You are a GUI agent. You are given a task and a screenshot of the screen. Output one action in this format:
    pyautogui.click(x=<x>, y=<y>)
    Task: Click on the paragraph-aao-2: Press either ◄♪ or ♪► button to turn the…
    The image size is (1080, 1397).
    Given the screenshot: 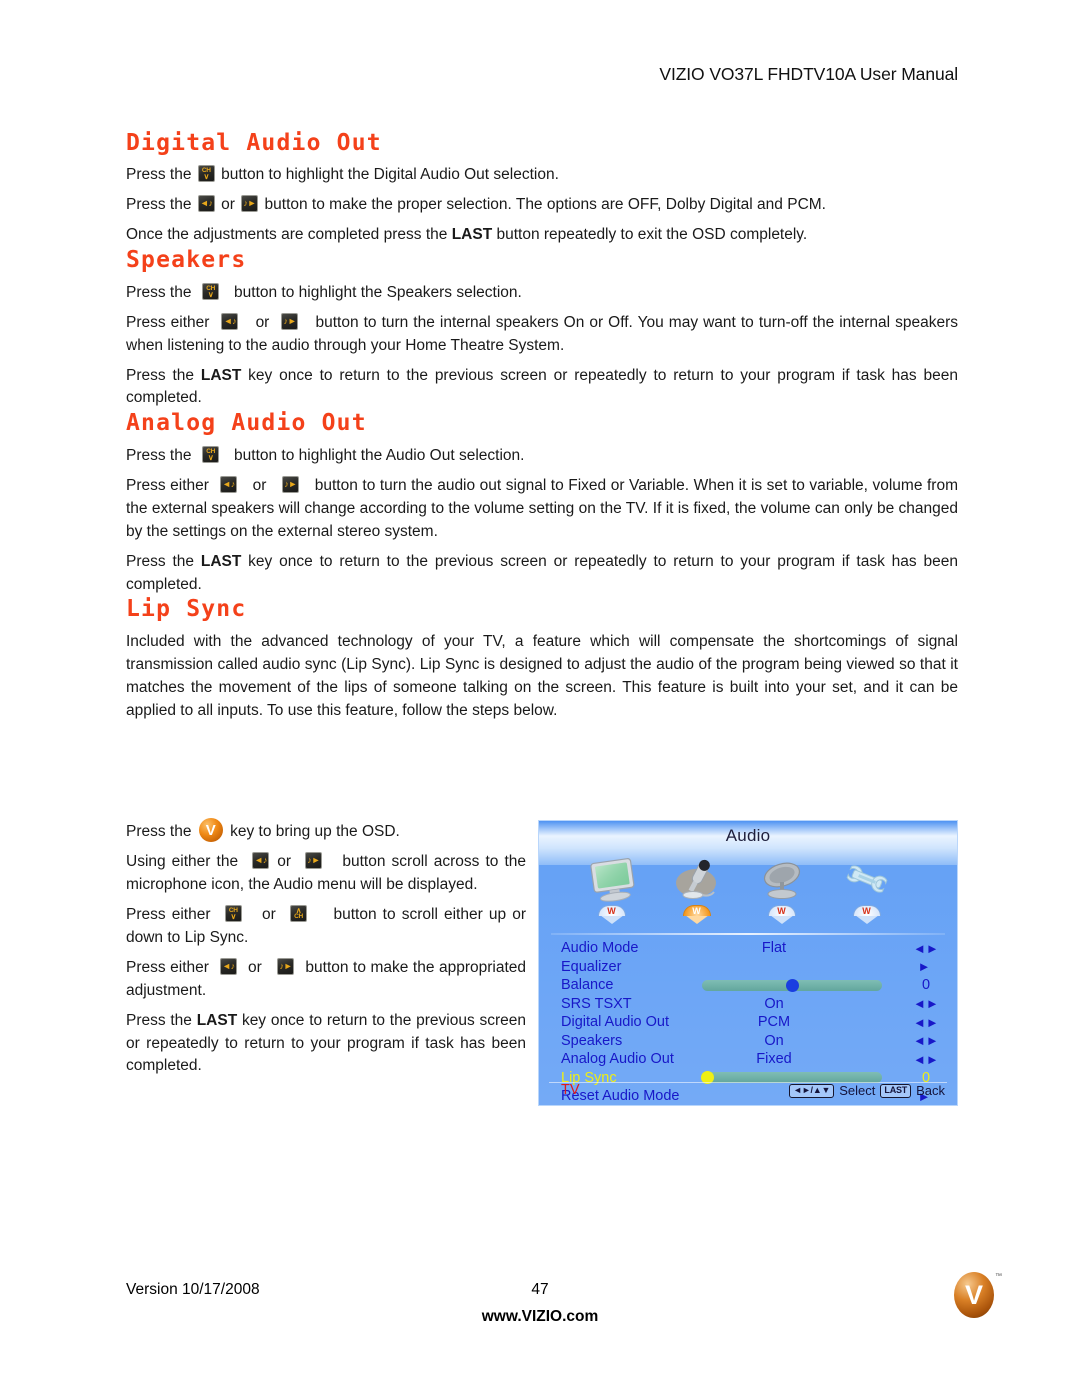 What is the action you would take?
    pyautogui.click(x=542, y=509)
    